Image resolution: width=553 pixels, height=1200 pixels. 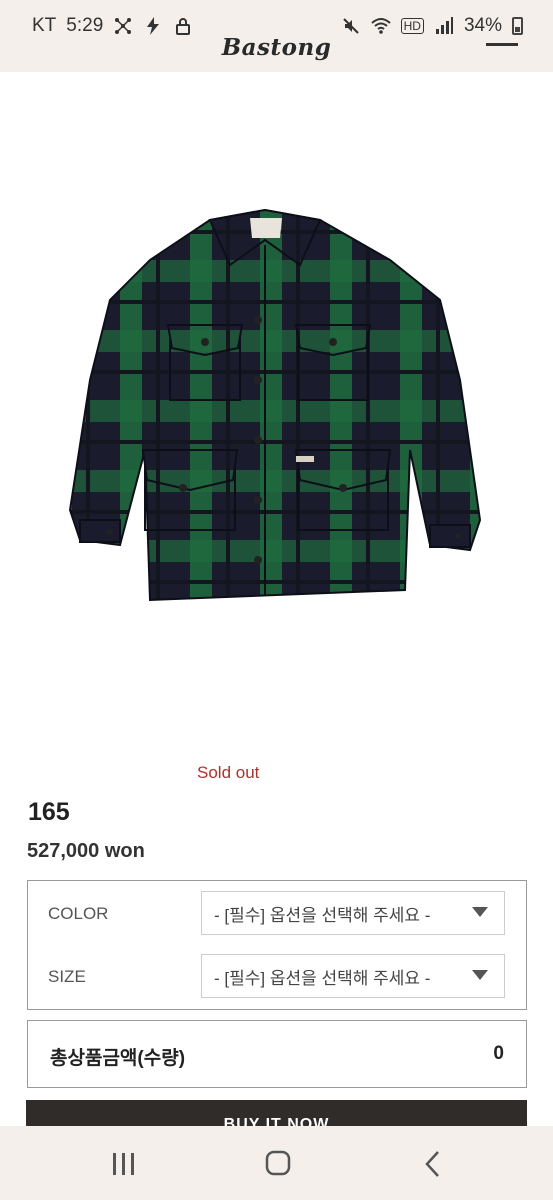 What do you see at coordinates (78, 913) in the screenshot?
I see `option-label-color: COLOR` at bounding box center [78, 913].